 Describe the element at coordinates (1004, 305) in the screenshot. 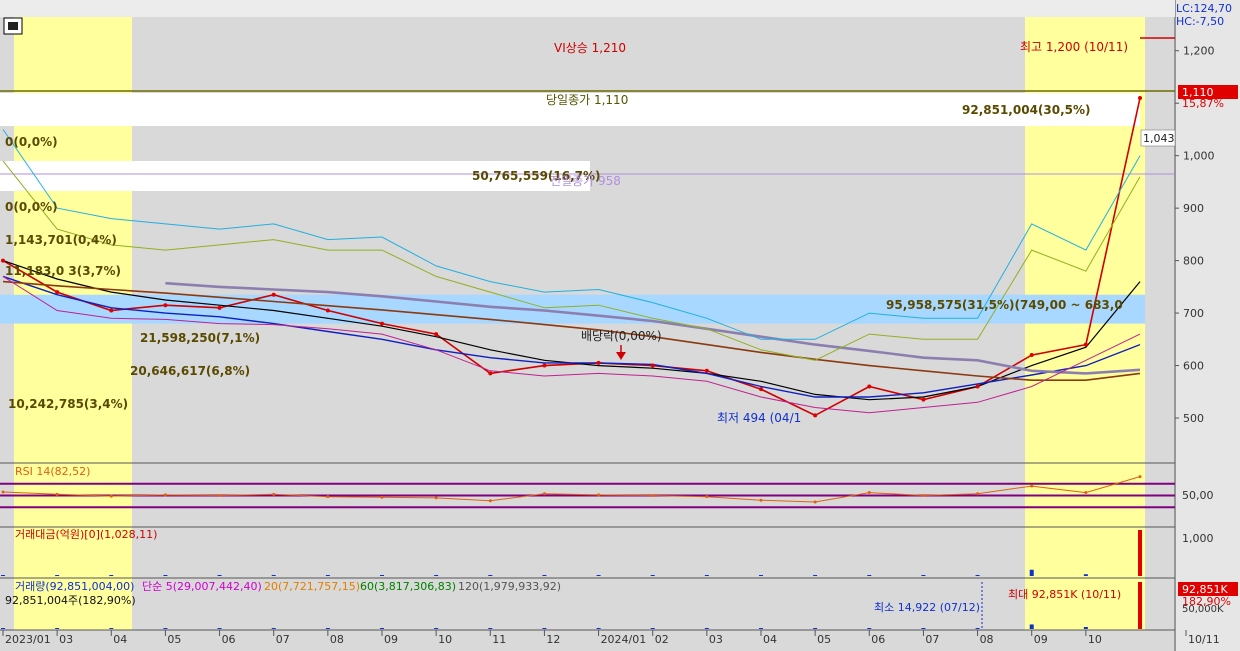

I see `volume-profile-label: 95,958,575(31,5%)(749,00 ~ 683,0` at that location.